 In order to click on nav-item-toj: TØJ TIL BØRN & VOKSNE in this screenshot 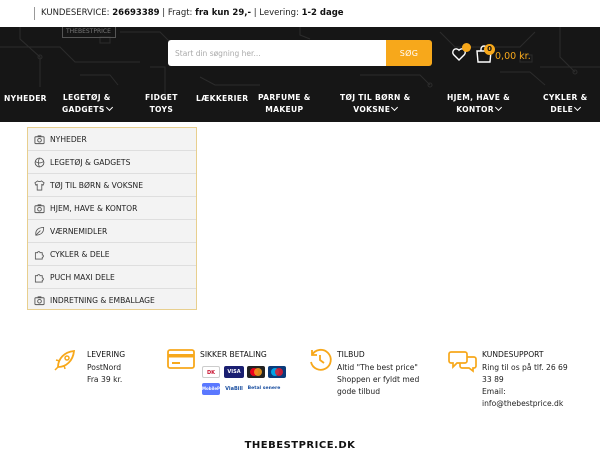, I will do `click(375, 104)`.